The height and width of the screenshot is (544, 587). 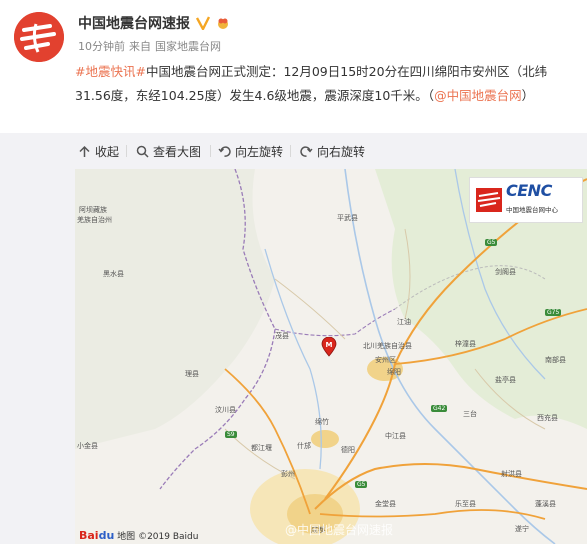 What do you see at coordinates (107, 152) in the screenshot?
I see `collapse-label: 收起` at bounding box center [107, 152].